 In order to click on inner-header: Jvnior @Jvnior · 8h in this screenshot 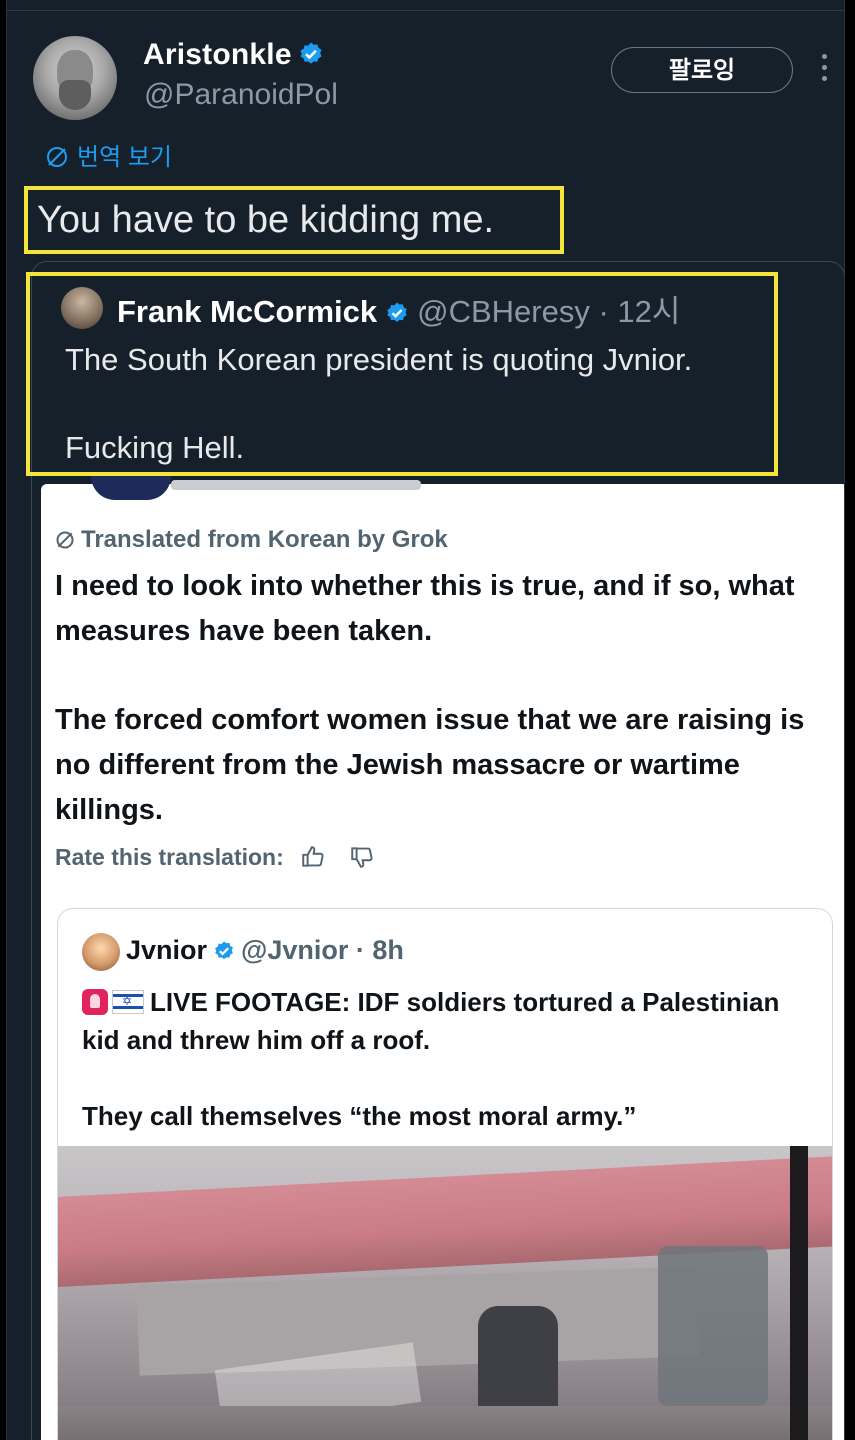, I will do `click(265, 950)`.